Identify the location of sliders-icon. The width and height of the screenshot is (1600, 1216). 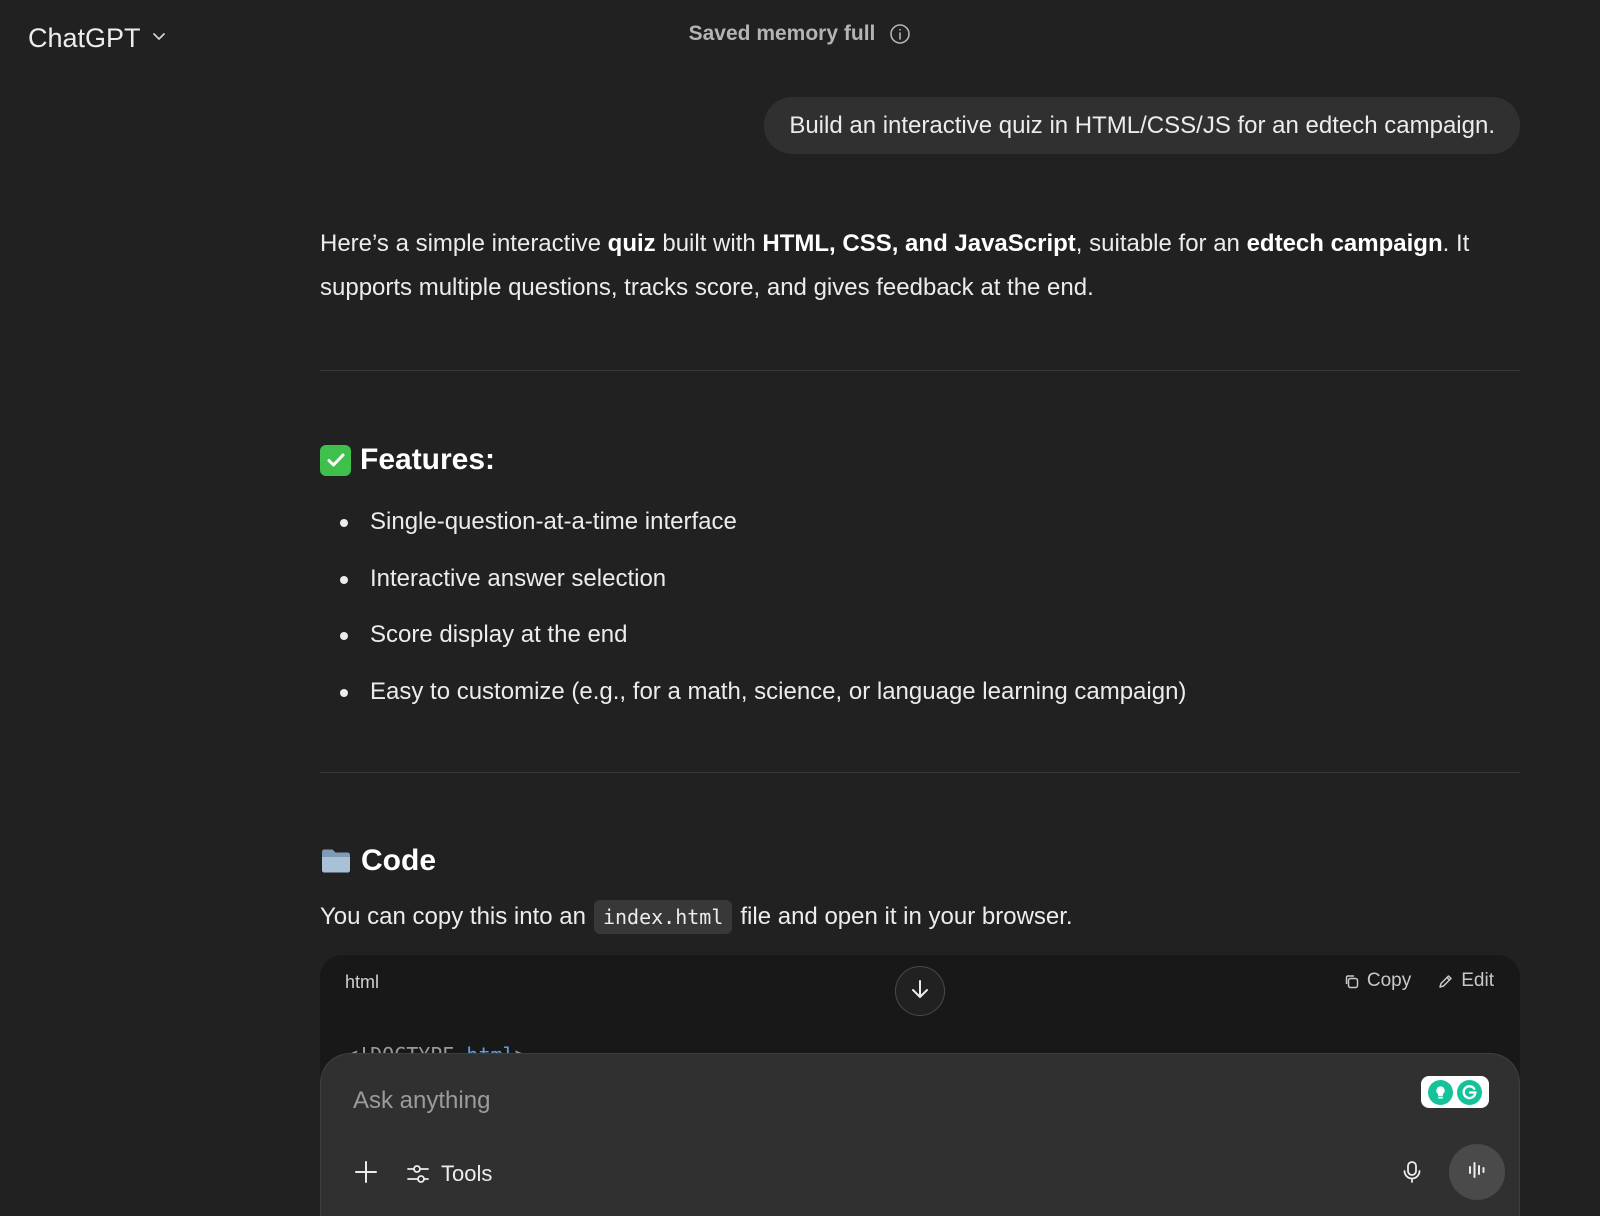
(418, 1174).